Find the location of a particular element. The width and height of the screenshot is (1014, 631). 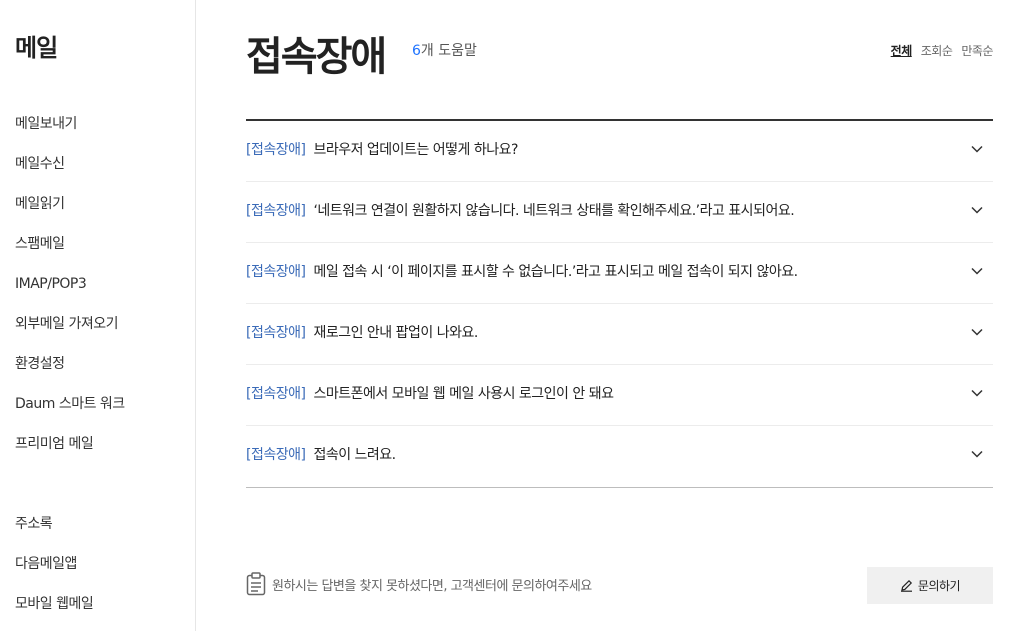

sidebar-item-label: 접속장애 is located at coordinates (68, 484).